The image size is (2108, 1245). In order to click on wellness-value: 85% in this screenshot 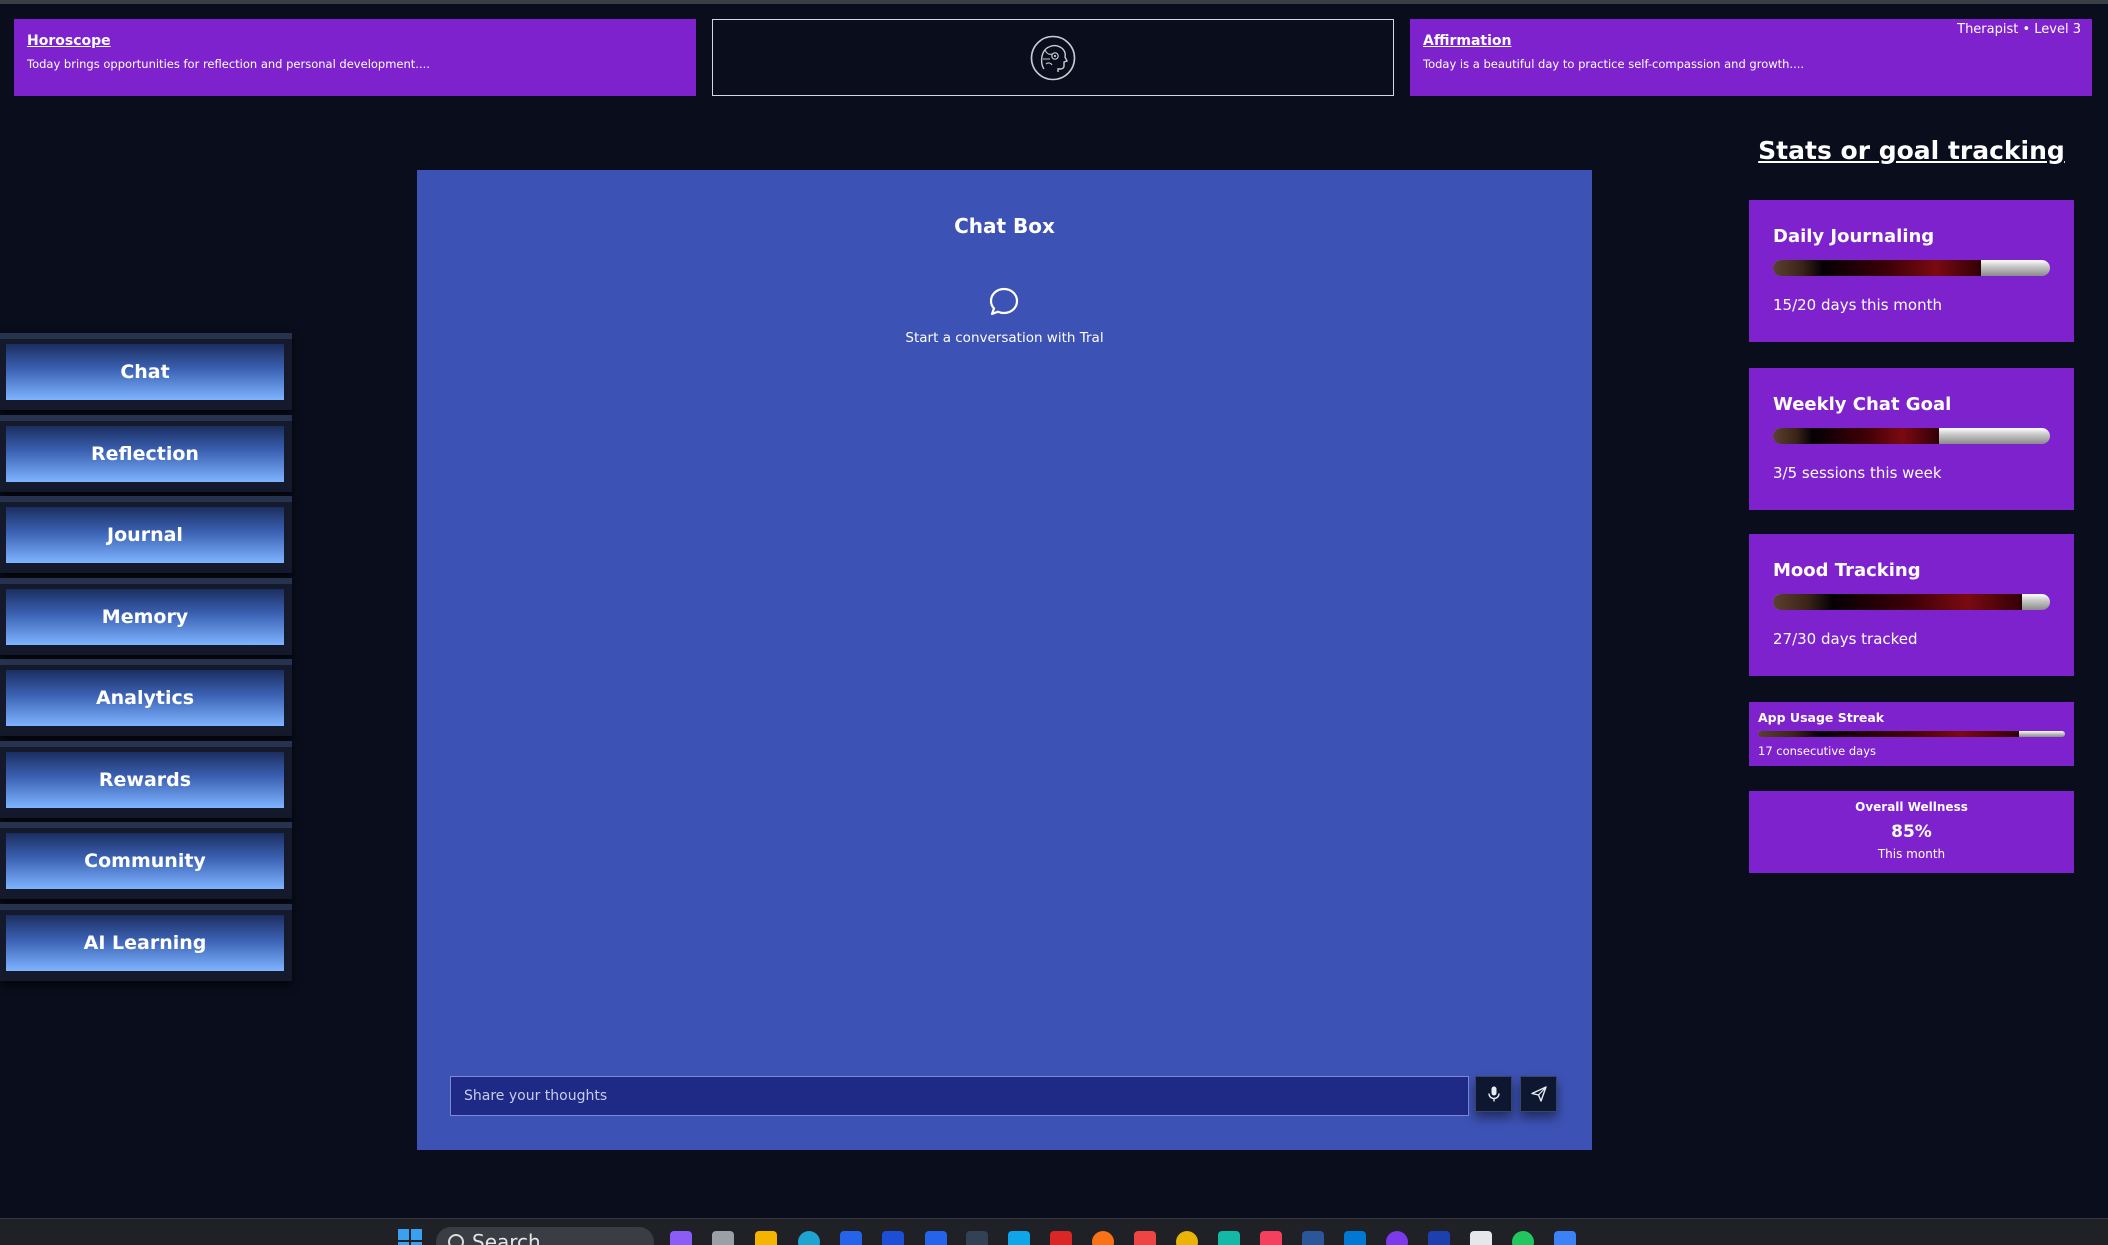, I will do `click(1911, 832)`.